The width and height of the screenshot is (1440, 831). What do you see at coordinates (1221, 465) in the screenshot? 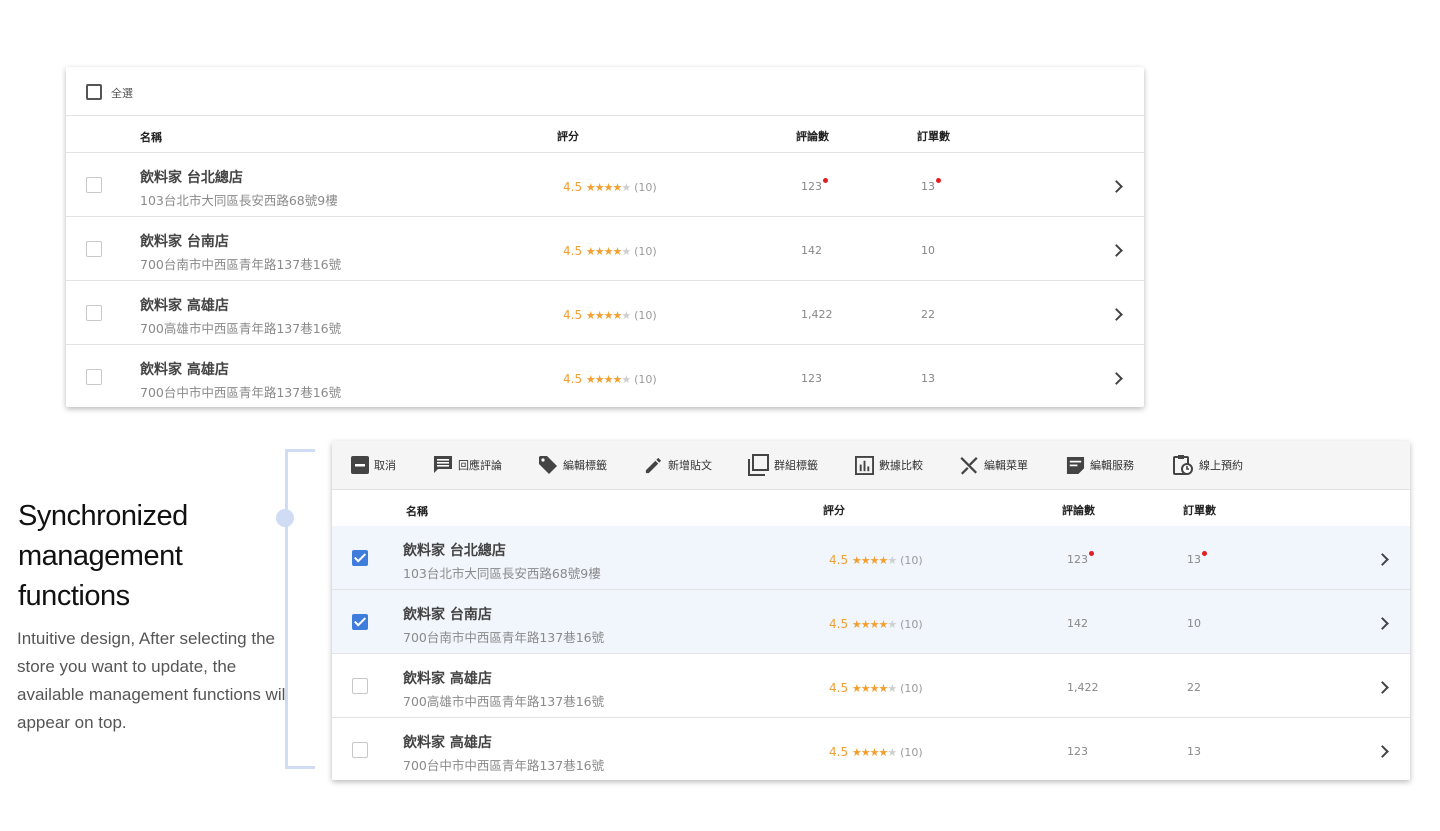
I see `online-booking-label: 線上預約` at bounding box center [1221, 465].